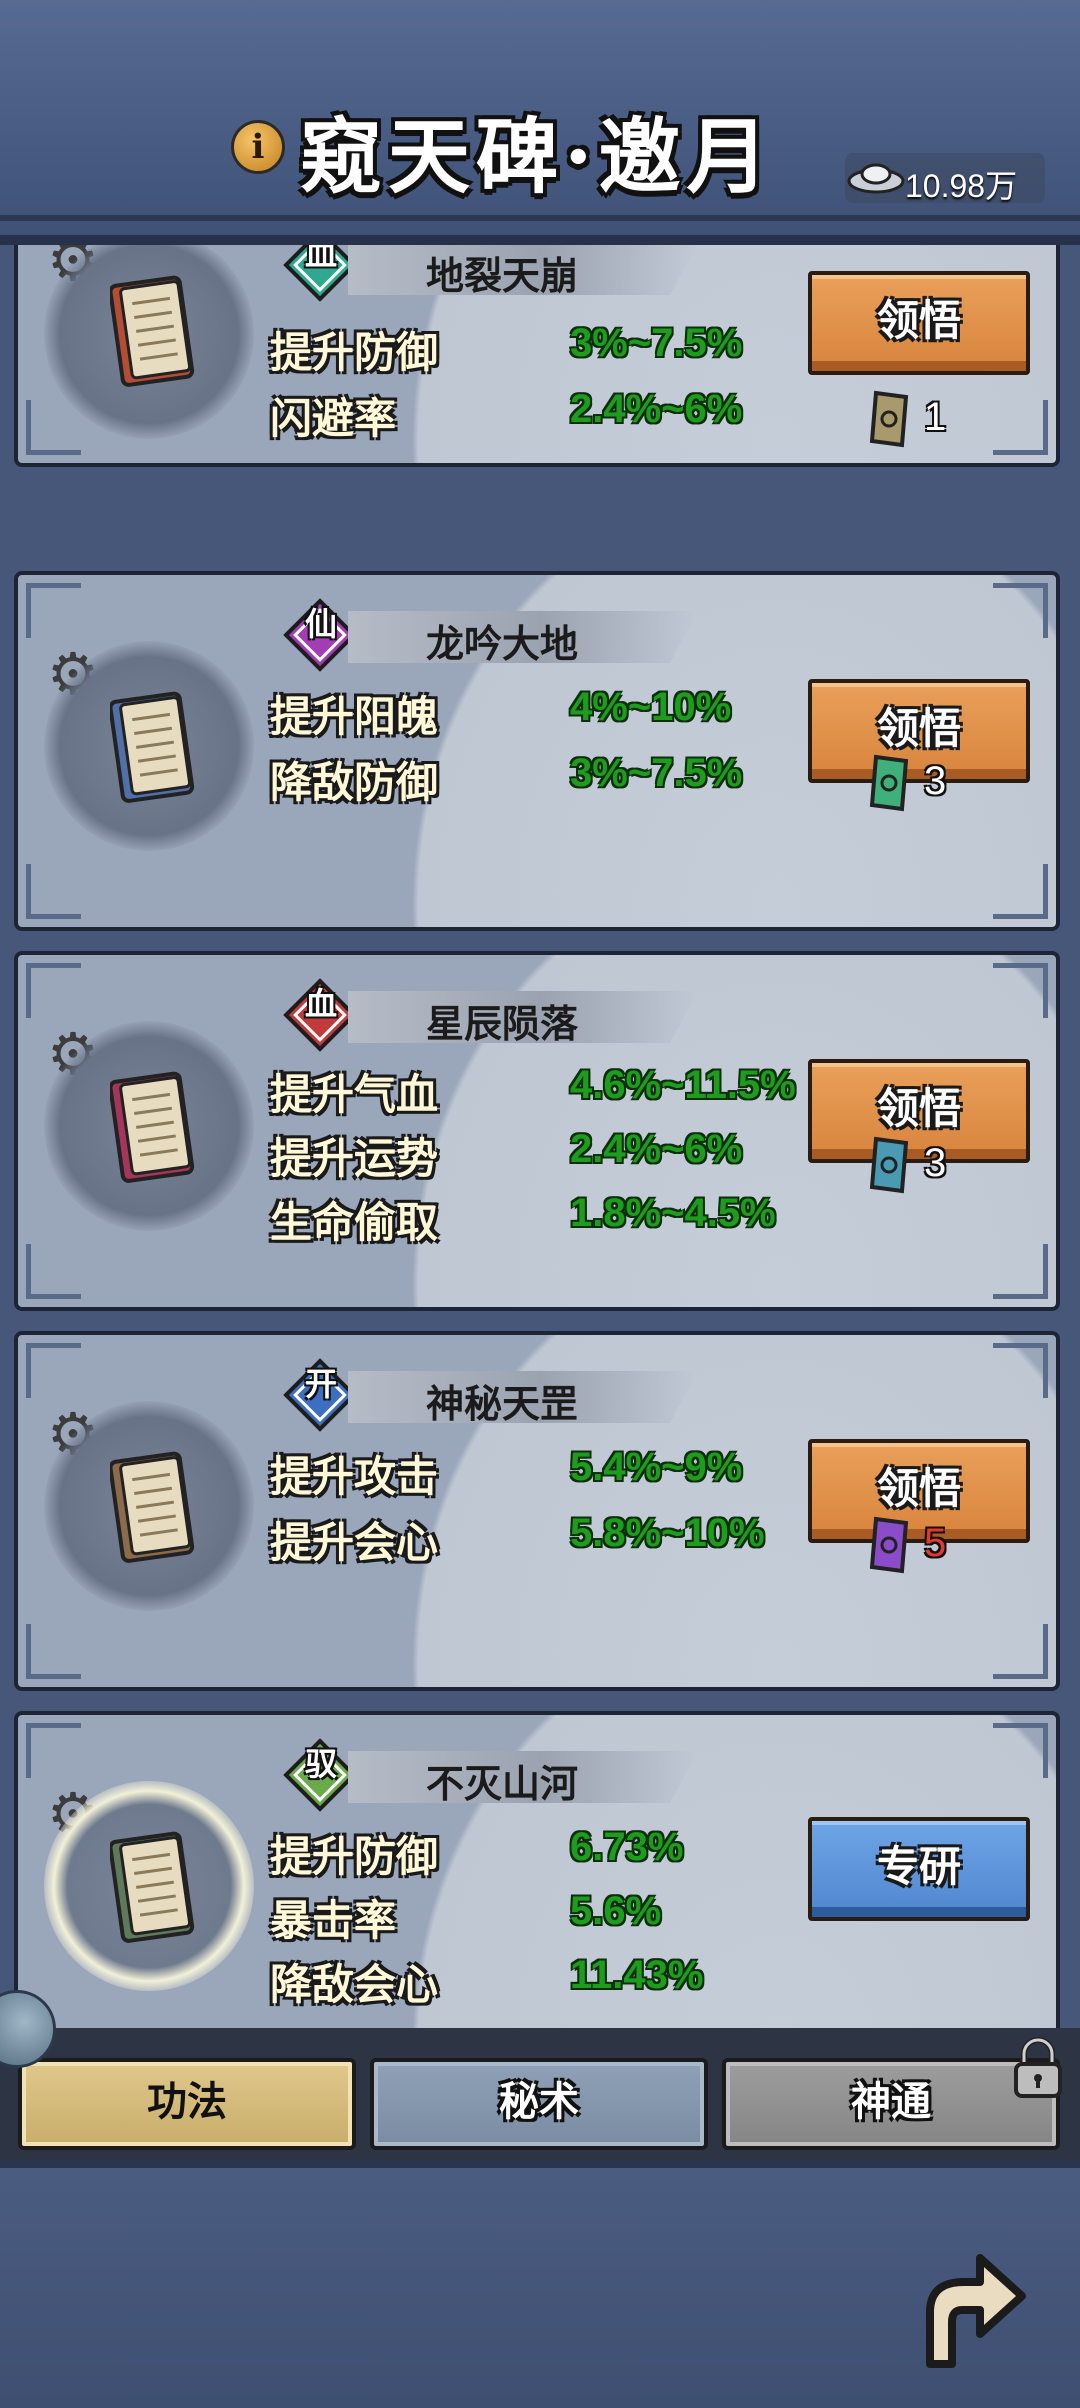 This screenshot has width=1080, height=2408. What do you see at coordinates (651, 707) in the screenshot?
I see `stat-value: 4%~10%` at bounding box center [651, 707].